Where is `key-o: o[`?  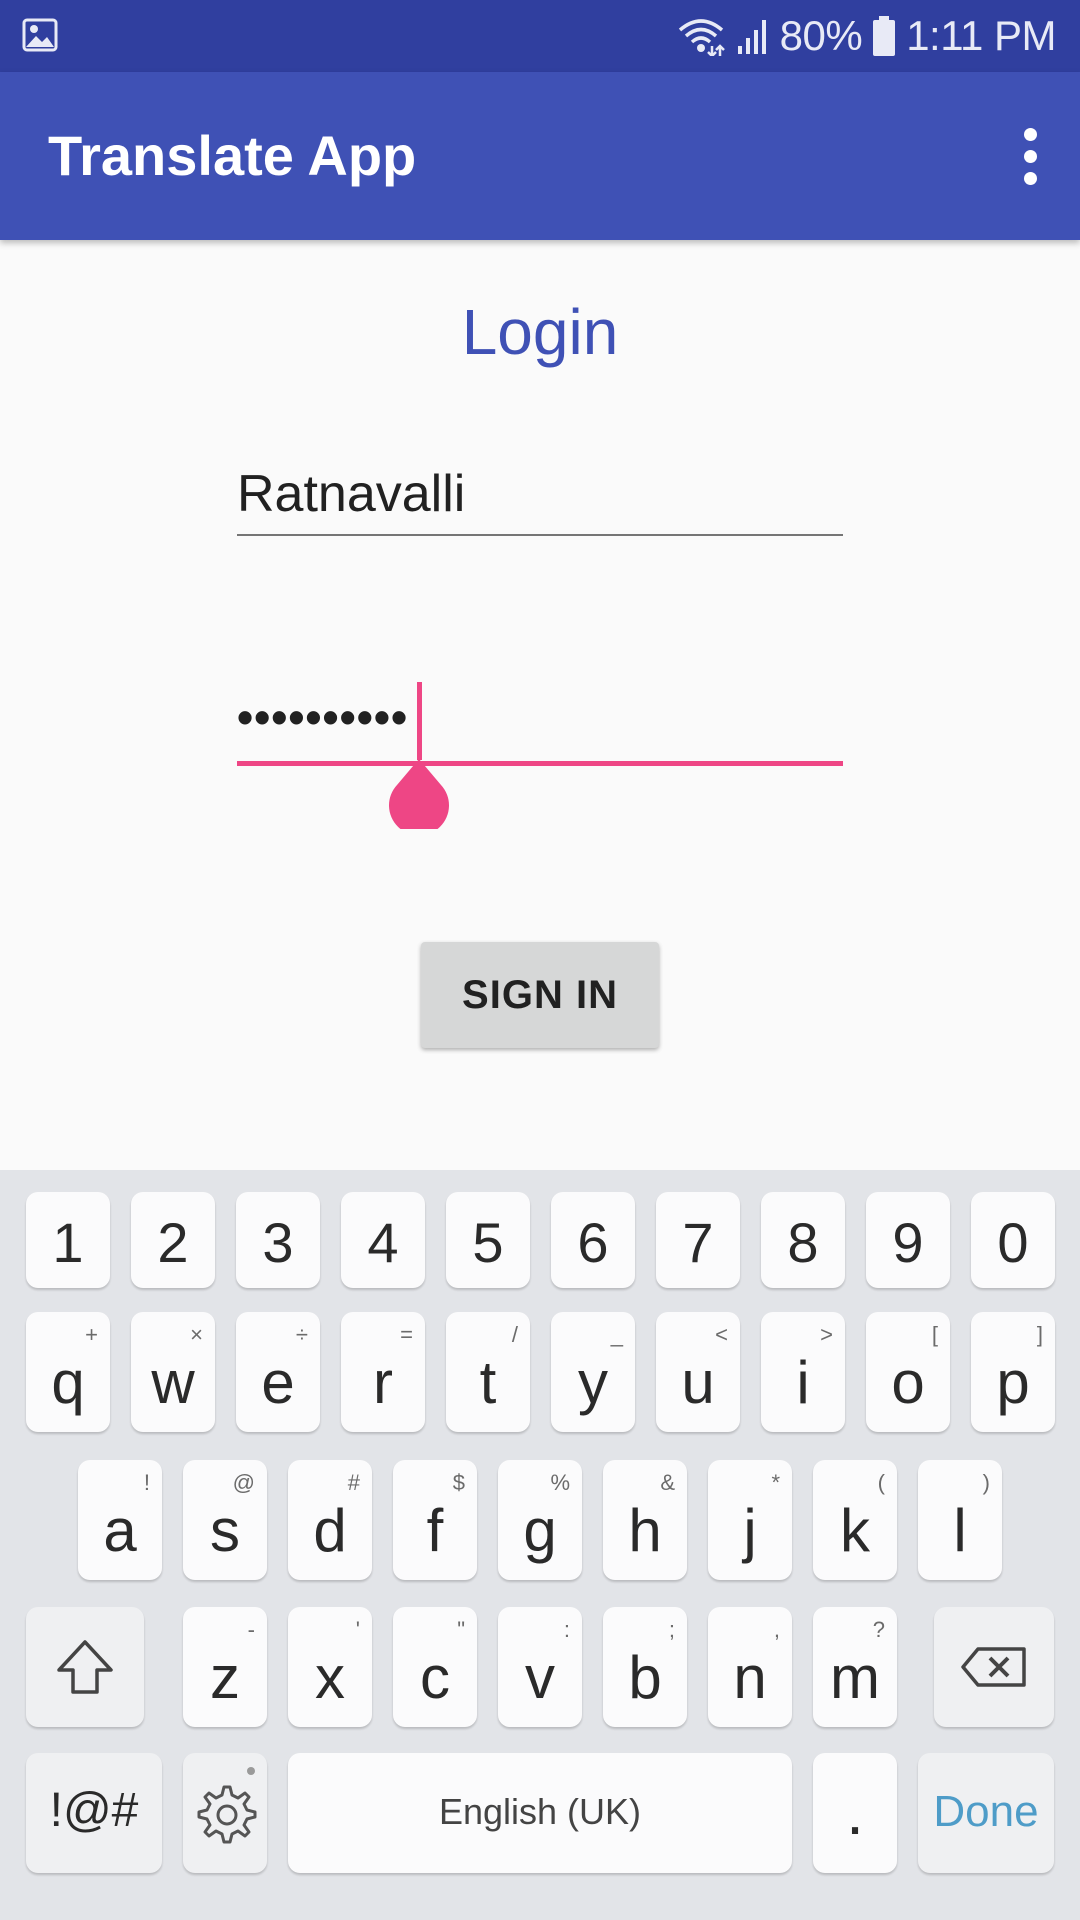
key-o: o[ is located at coordinates (908, 1372).